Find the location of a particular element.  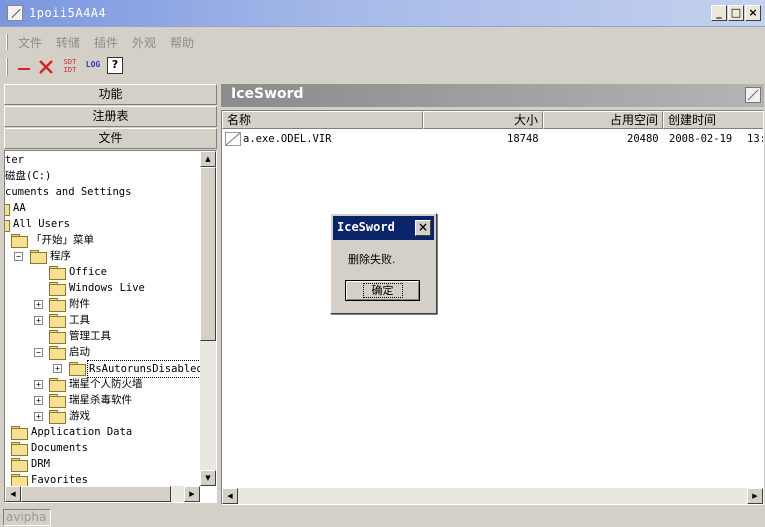

folder-open-icon is located at coordinates (77, 369).